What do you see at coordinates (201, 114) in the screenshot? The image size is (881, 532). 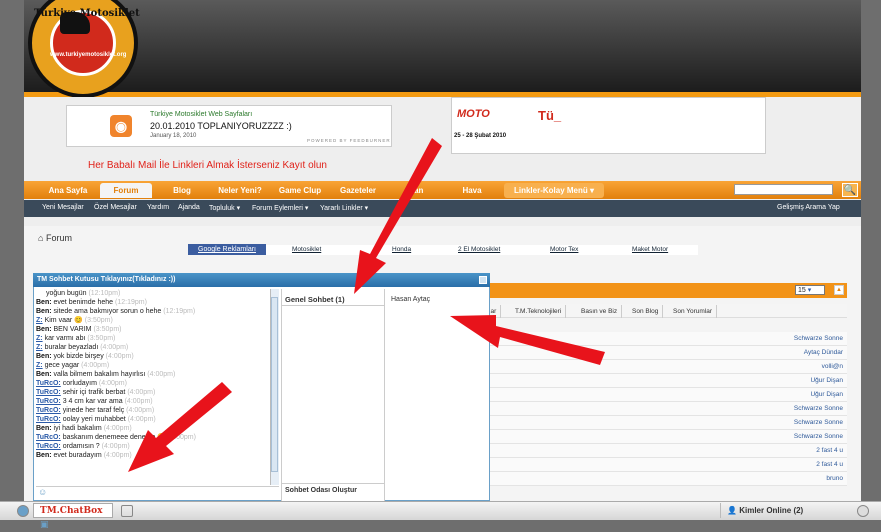 I see `feed-source: Türkiye Motosiklet Web Sayfaları` at bounding box center [201, 114].